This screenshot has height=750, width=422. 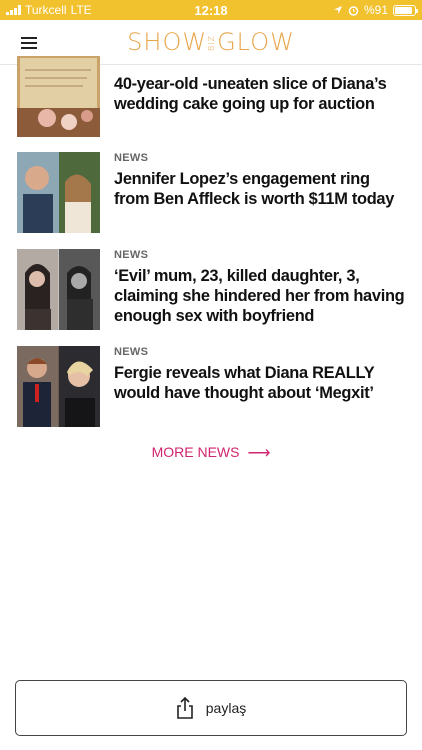 I want to click on logo-mid: BIZ, so click(x=212, y=43).